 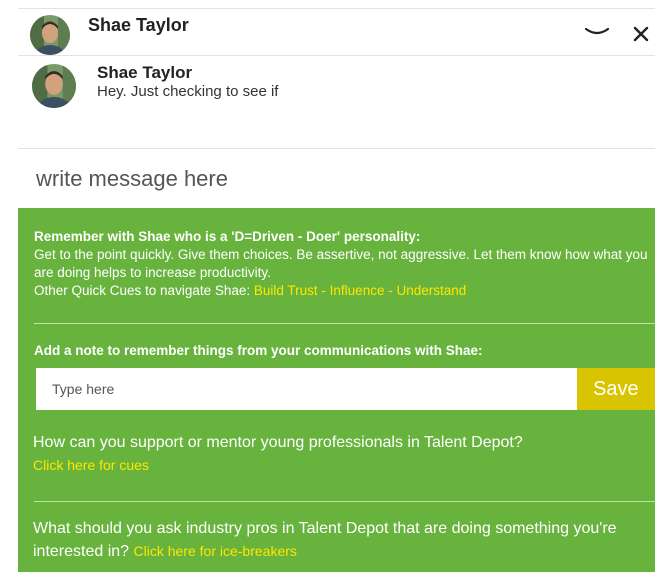 What do you see at coordinates (306, 389) in the screenshot?
I see `note-input` at bounding box center [306, 389].